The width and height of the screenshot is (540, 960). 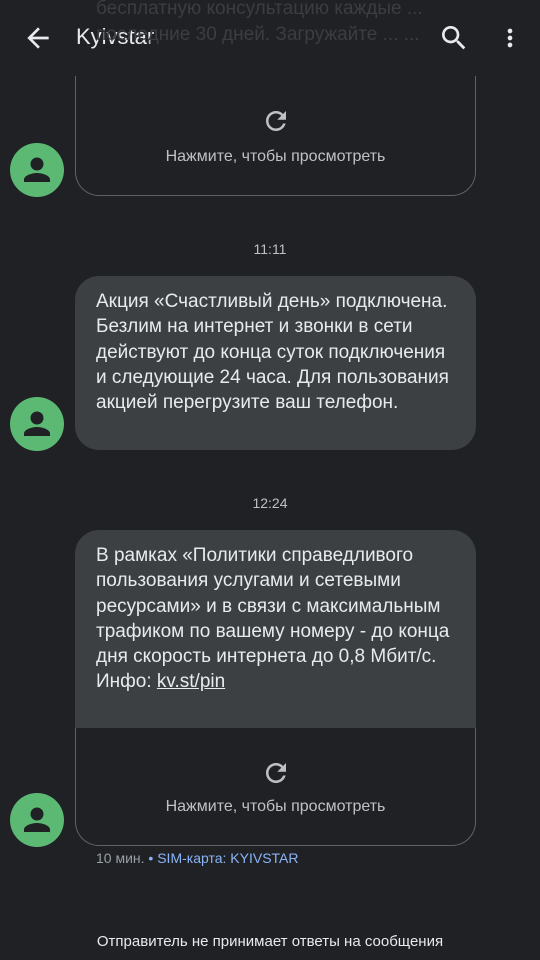 What do you see at coordinates (454, 38) in the screenshot?
I see `search-icon` at bounding box center [454, 38].